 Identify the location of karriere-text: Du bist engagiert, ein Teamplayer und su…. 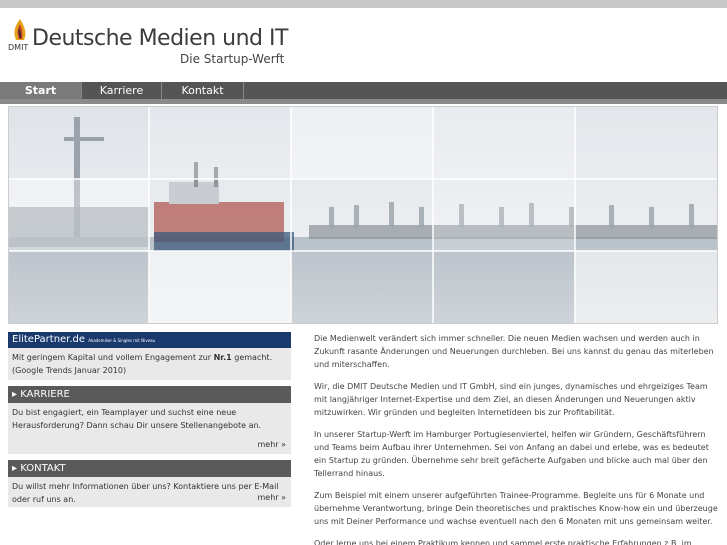
(149, 428).